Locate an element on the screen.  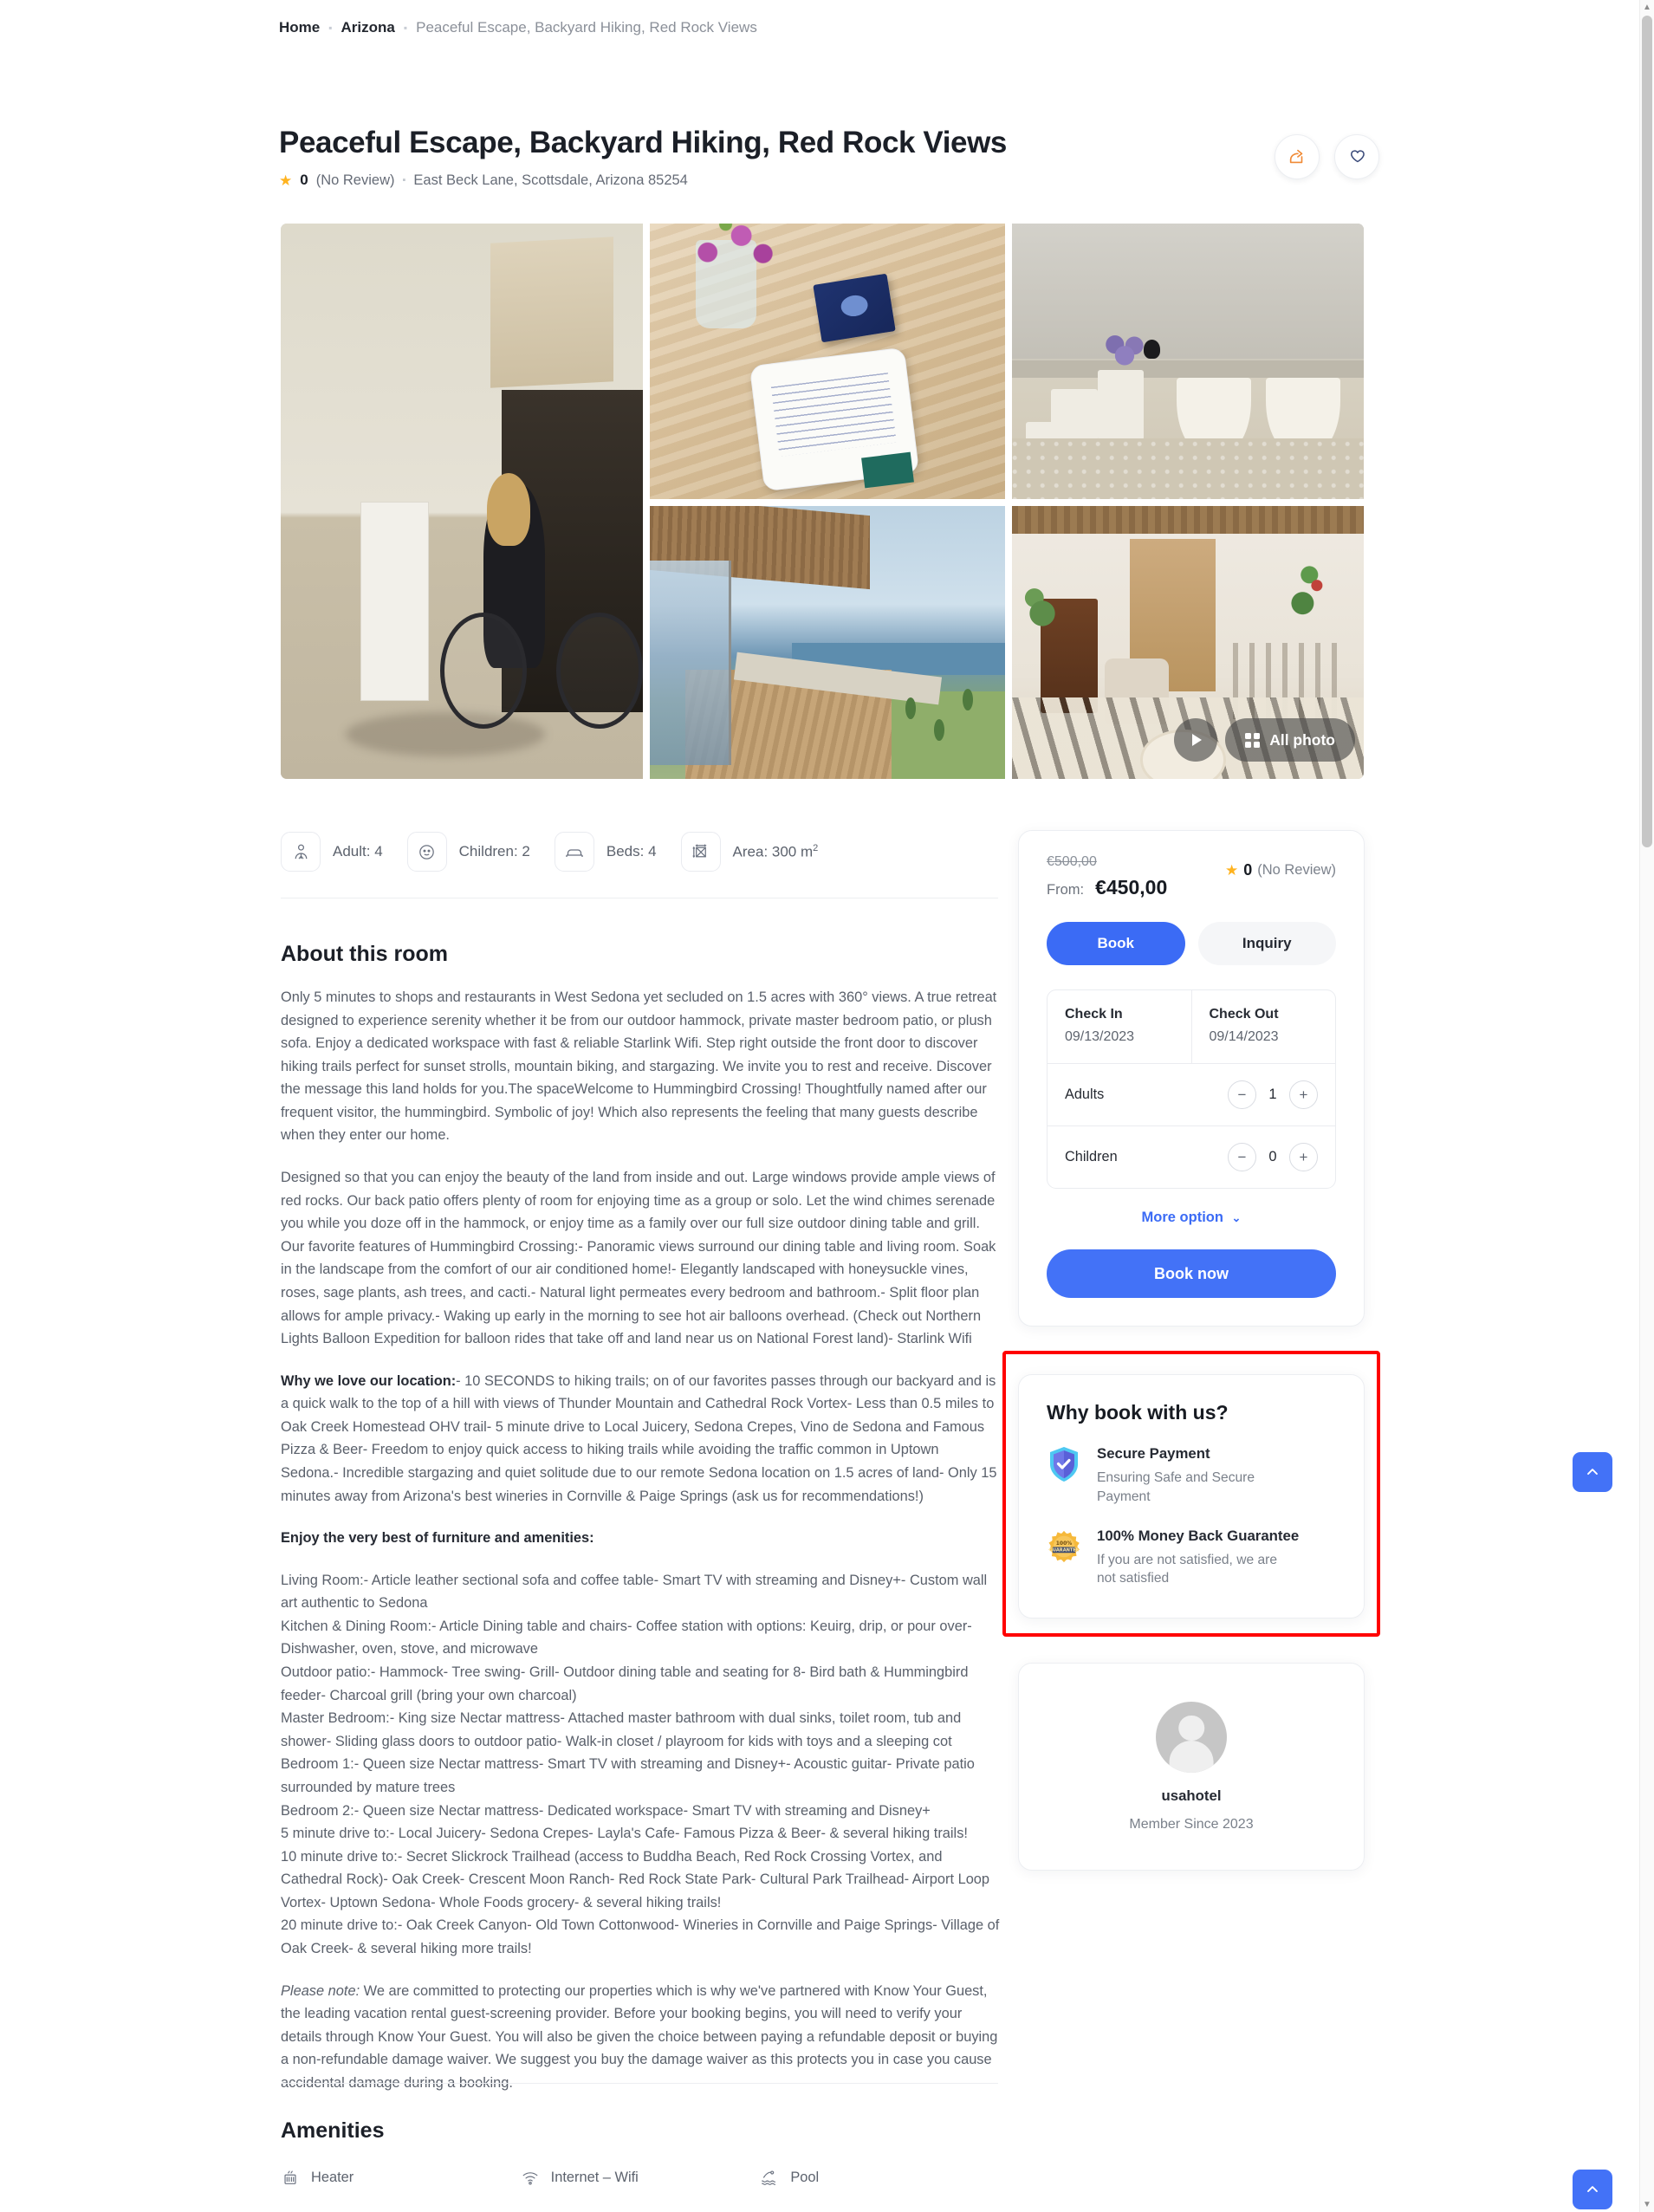
wifi-icon is located at coordinates (530, 2178).